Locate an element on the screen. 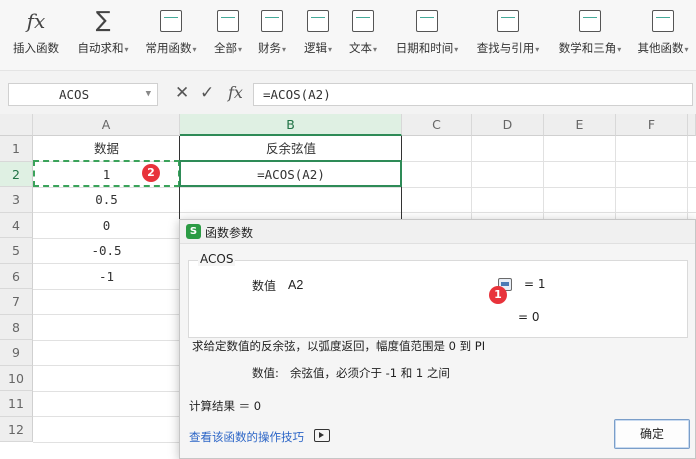  math-trig-button: 数学和三角▾ is located at coordinates (590, 34).